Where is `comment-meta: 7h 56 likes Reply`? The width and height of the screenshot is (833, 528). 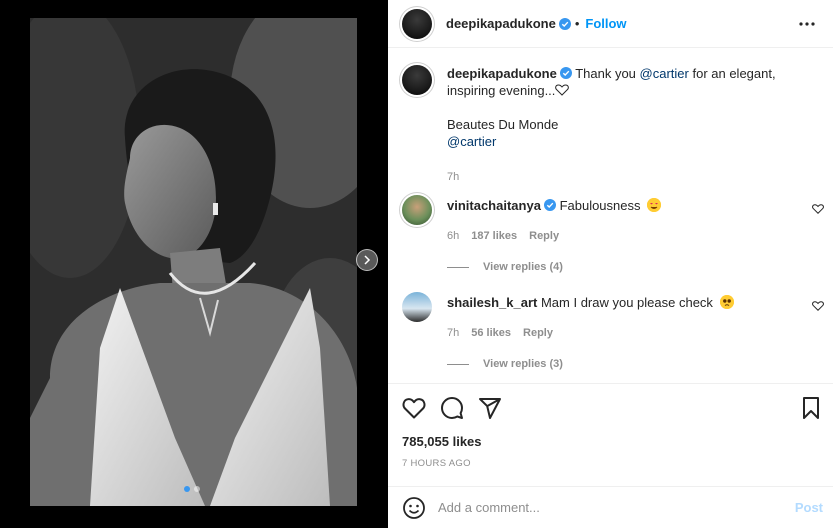
comment-meta: 7h 56 likes Reply is located at coordinates (500, 333).